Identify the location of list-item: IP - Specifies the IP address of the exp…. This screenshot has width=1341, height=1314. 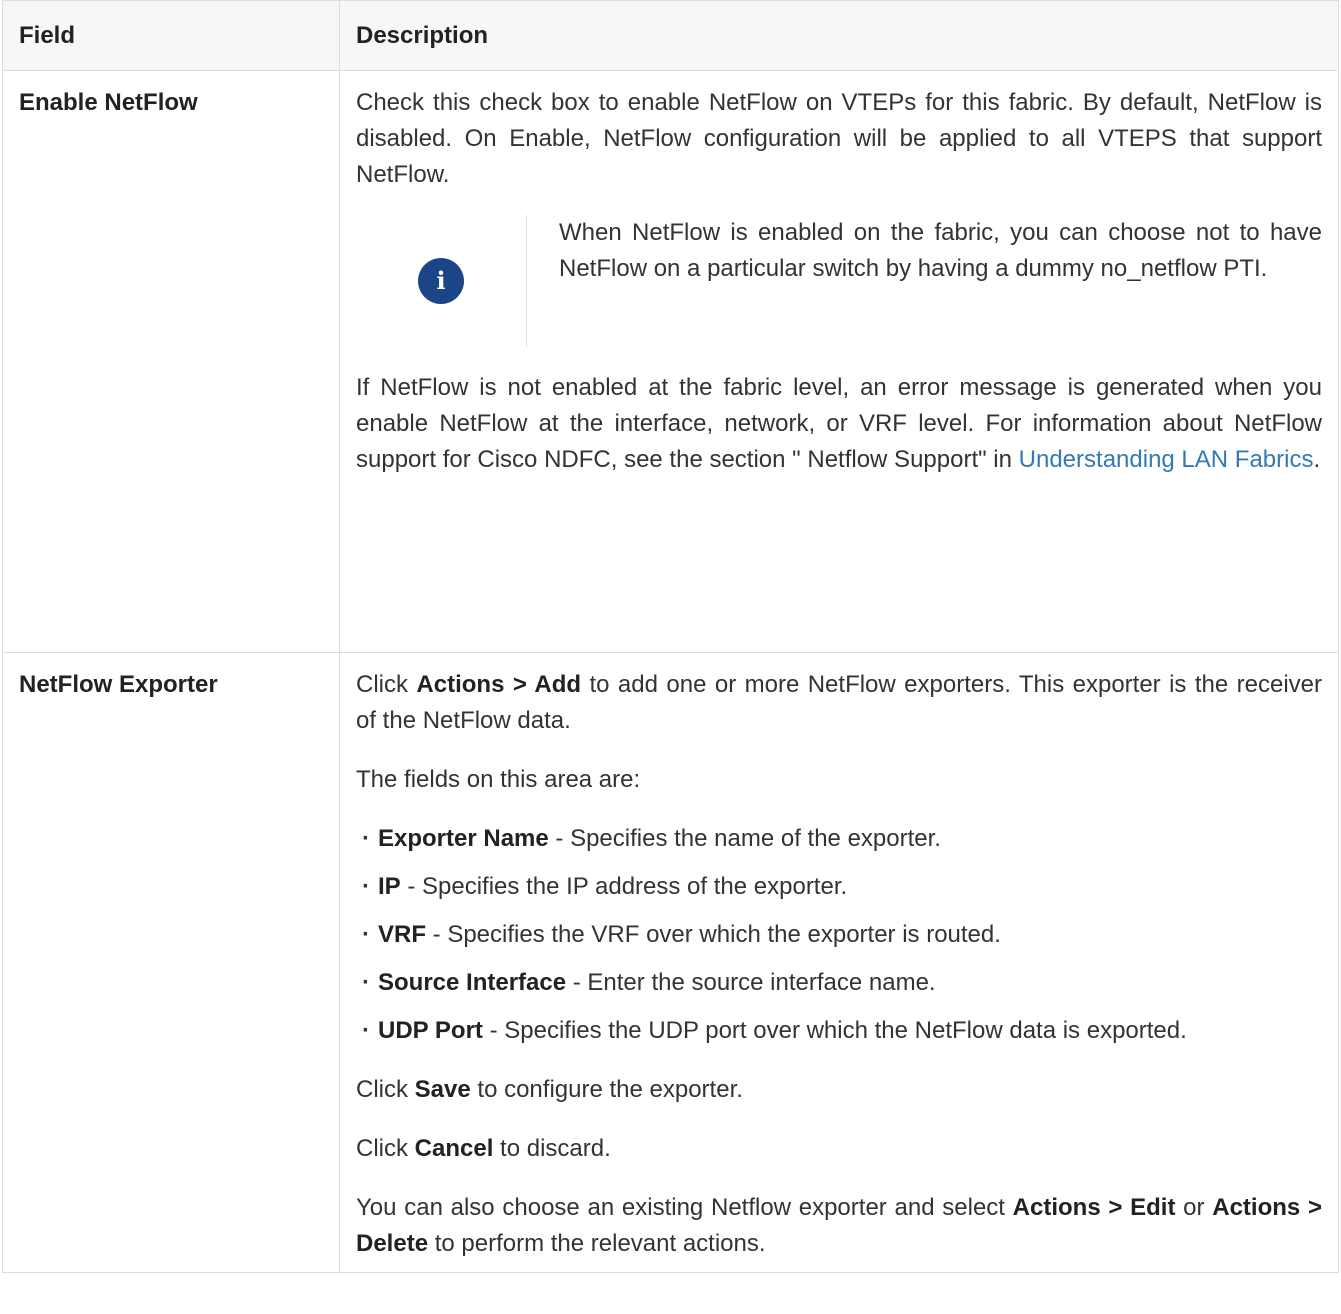
(842, 887).